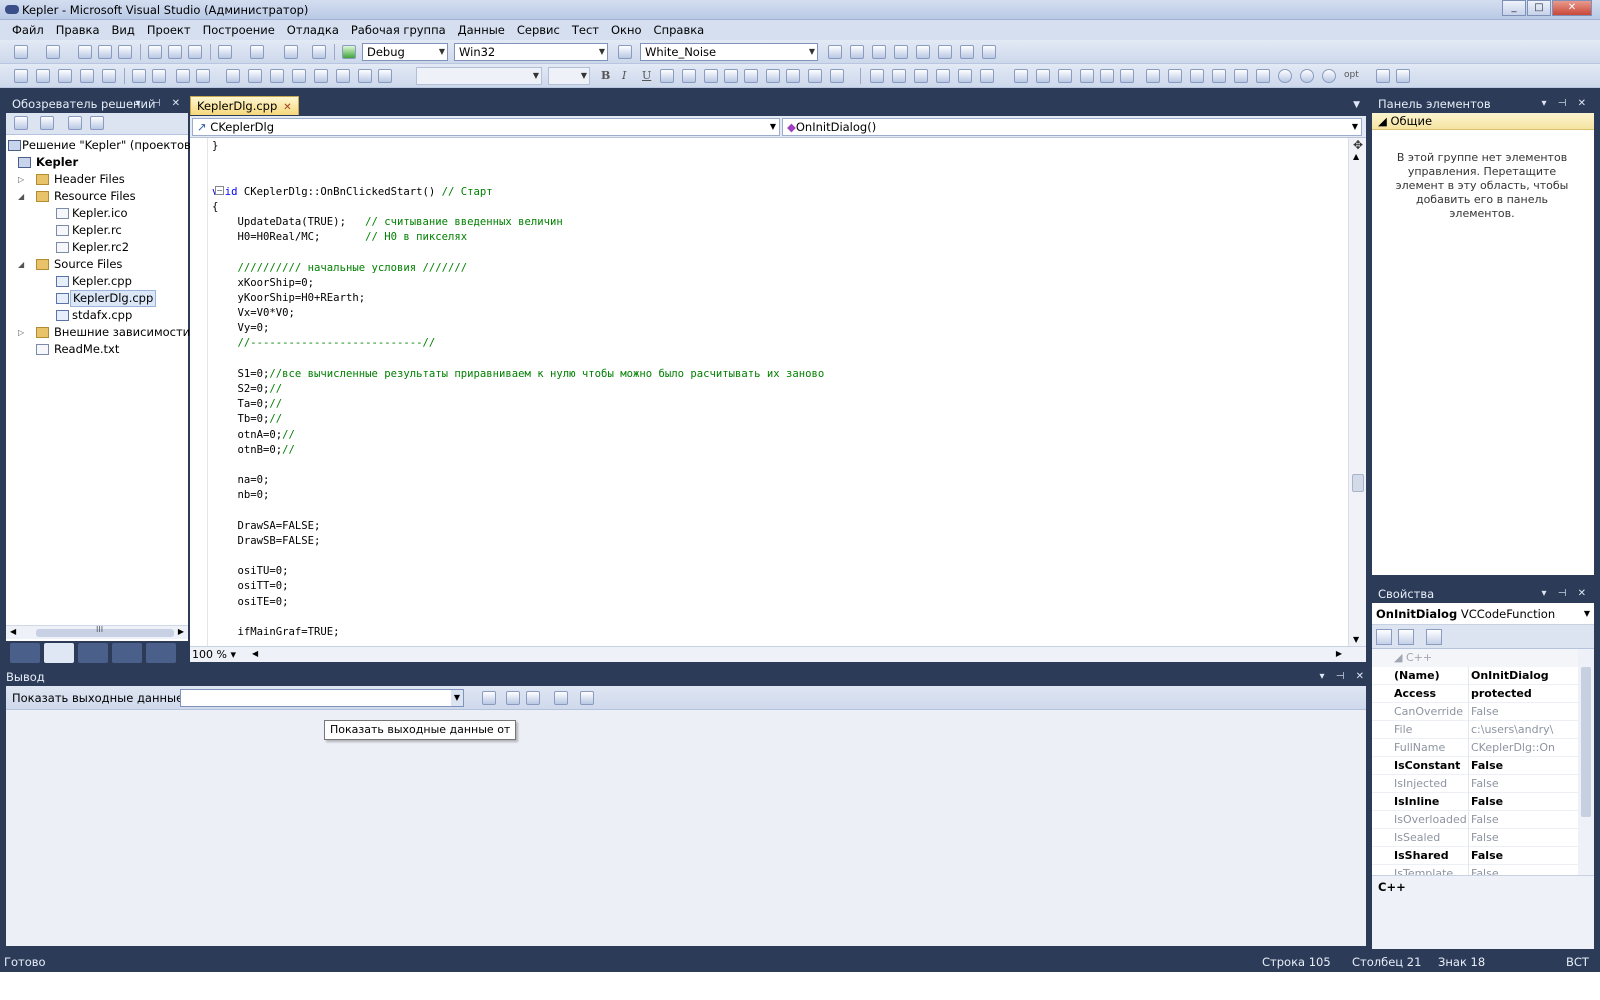 This screenshot has height=1000, width=1600. What do you see at coordinates (1586, 742) in the screenshot?
I see `scrollbar-thumb` at bounding box center [1586, 742].